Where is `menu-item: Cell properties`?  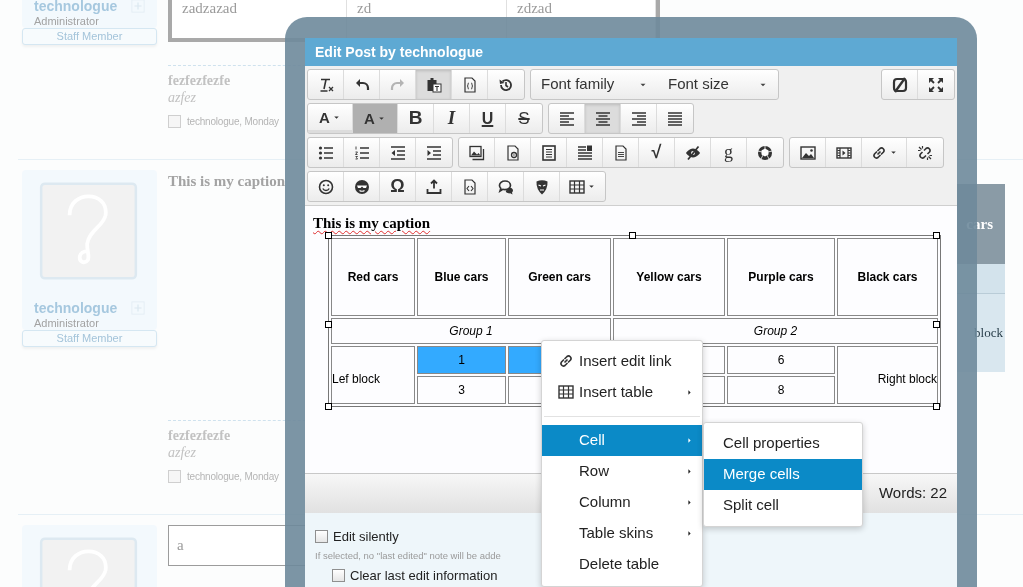
menu-item: Cell properties is located at coordinates (783, 443).